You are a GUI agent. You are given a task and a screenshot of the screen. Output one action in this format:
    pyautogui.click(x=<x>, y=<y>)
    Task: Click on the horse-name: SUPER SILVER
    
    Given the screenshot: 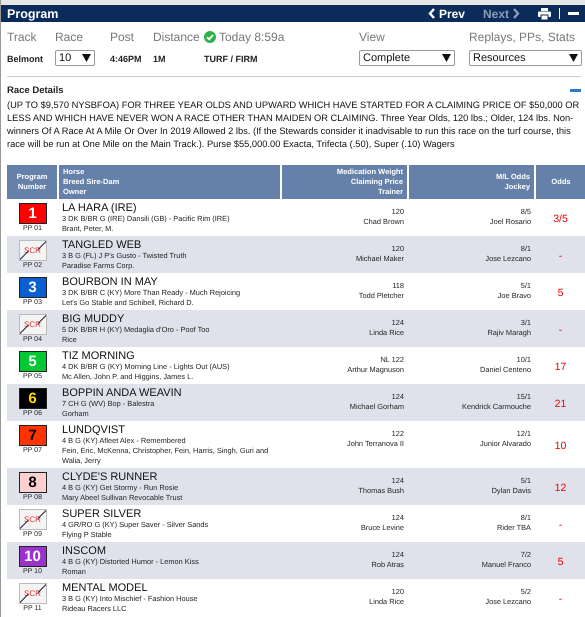 What is the action you would take?
    pyautogui.click(x=169, y=514)
    